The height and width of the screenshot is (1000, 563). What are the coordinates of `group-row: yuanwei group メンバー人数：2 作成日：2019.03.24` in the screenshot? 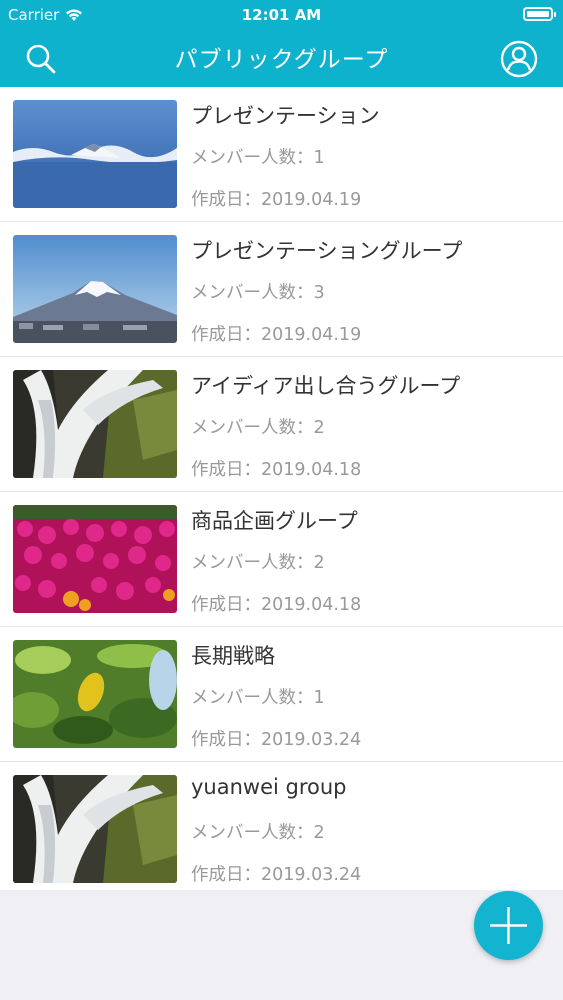 It's located at (281, 826).